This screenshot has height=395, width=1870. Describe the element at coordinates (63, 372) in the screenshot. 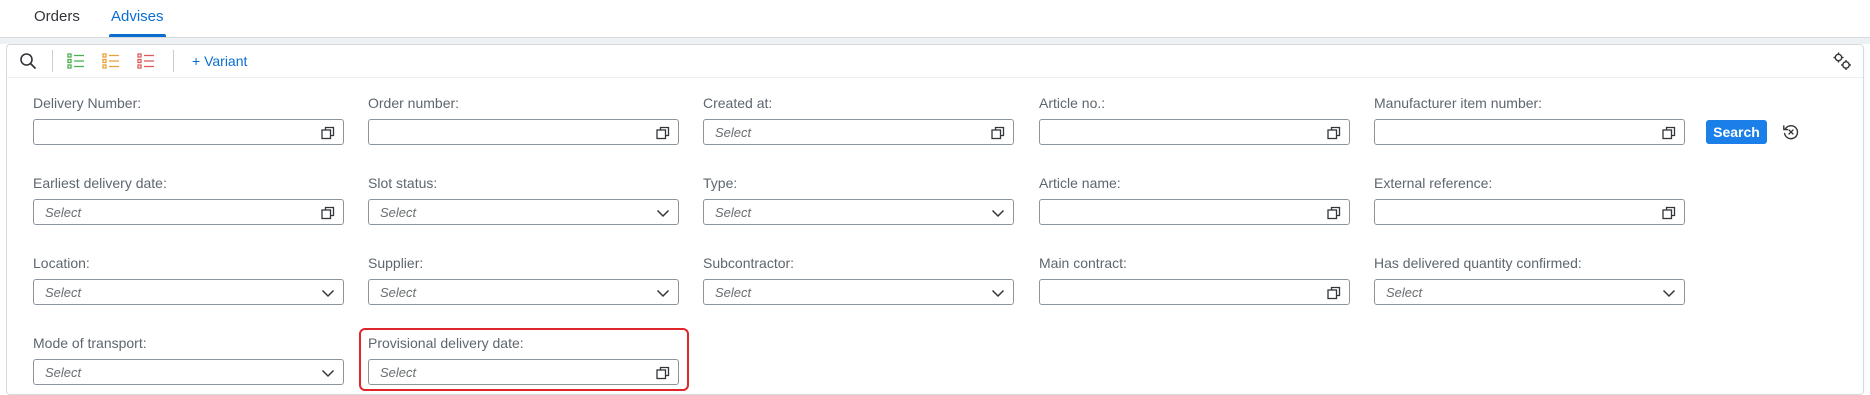

I see `mode-of-transport-placeholder: Select` at that location.